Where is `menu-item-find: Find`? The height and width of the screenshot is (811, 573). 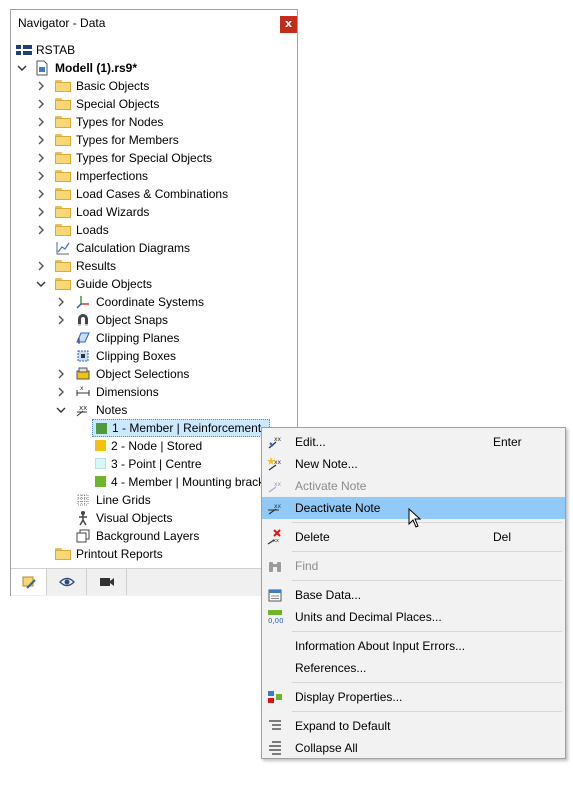
menu-item-find: Find is located at coordinates (413, 566).